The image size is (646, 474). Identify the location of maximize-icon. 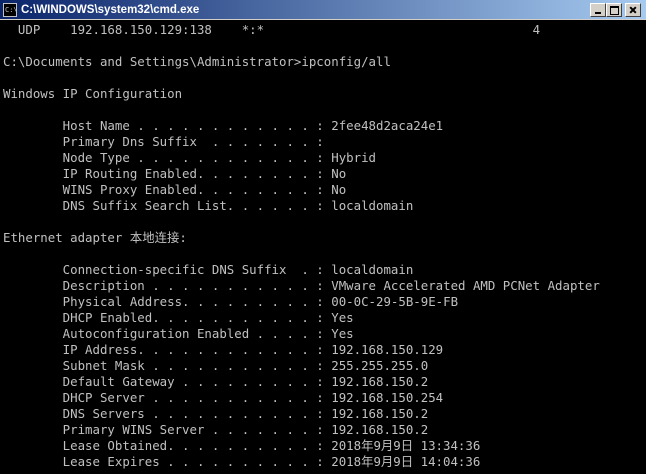
(614, 10).